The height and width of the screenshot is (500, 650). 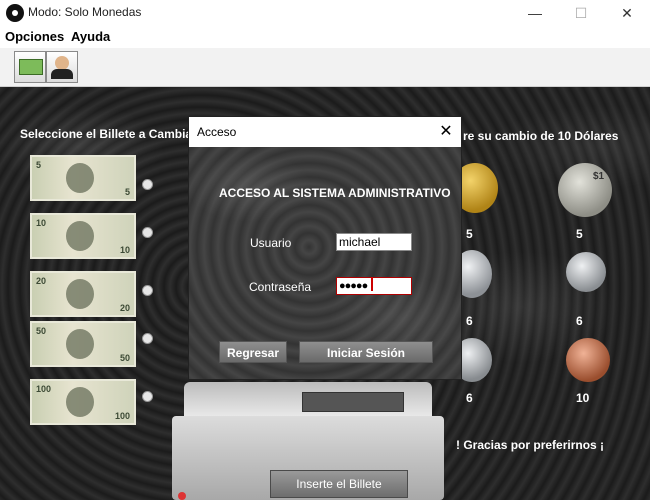 I want to click on username-field, so click(x=374, y=242).